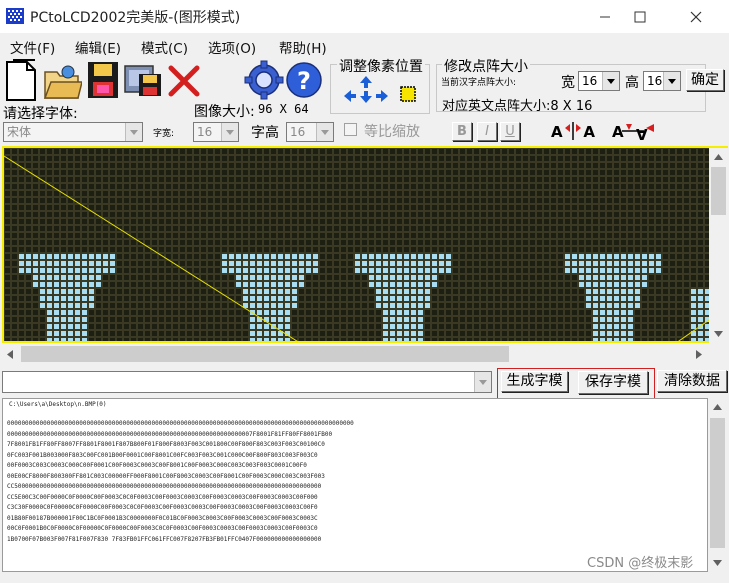 This screenshot has height=583, width=729. I want to click on picture-save-icon, so click(142, 80).